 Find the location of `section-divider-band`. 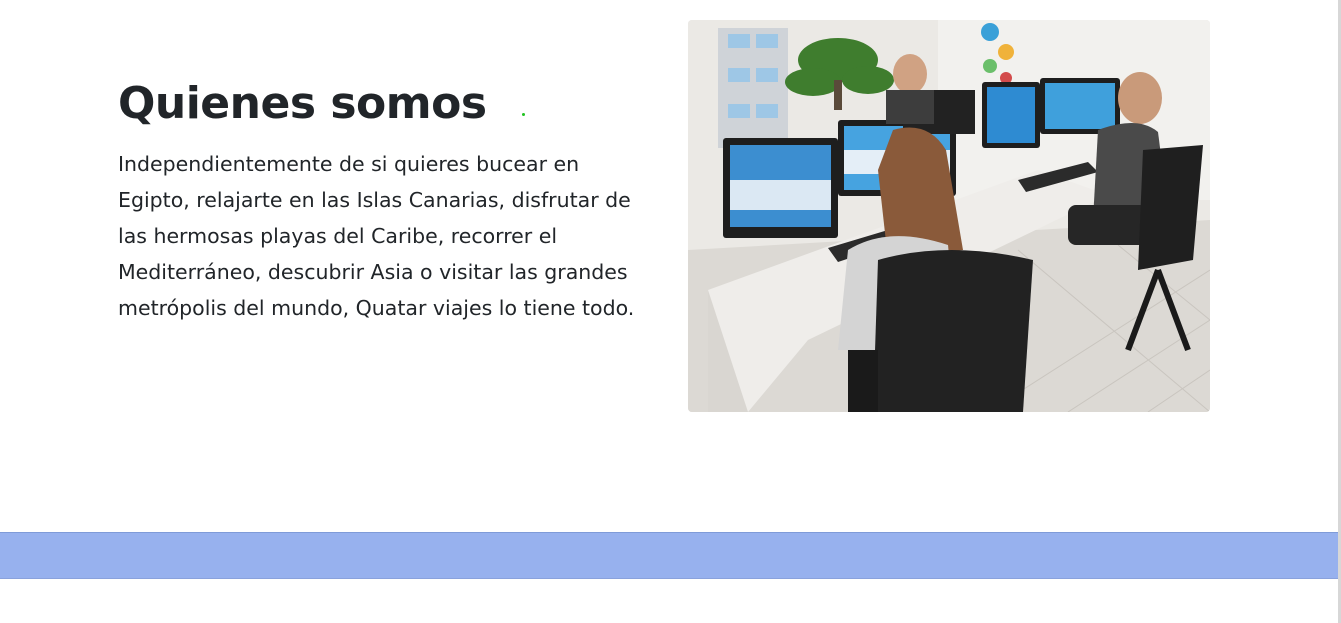

section-divider-band is located at coordinates (669, 555).